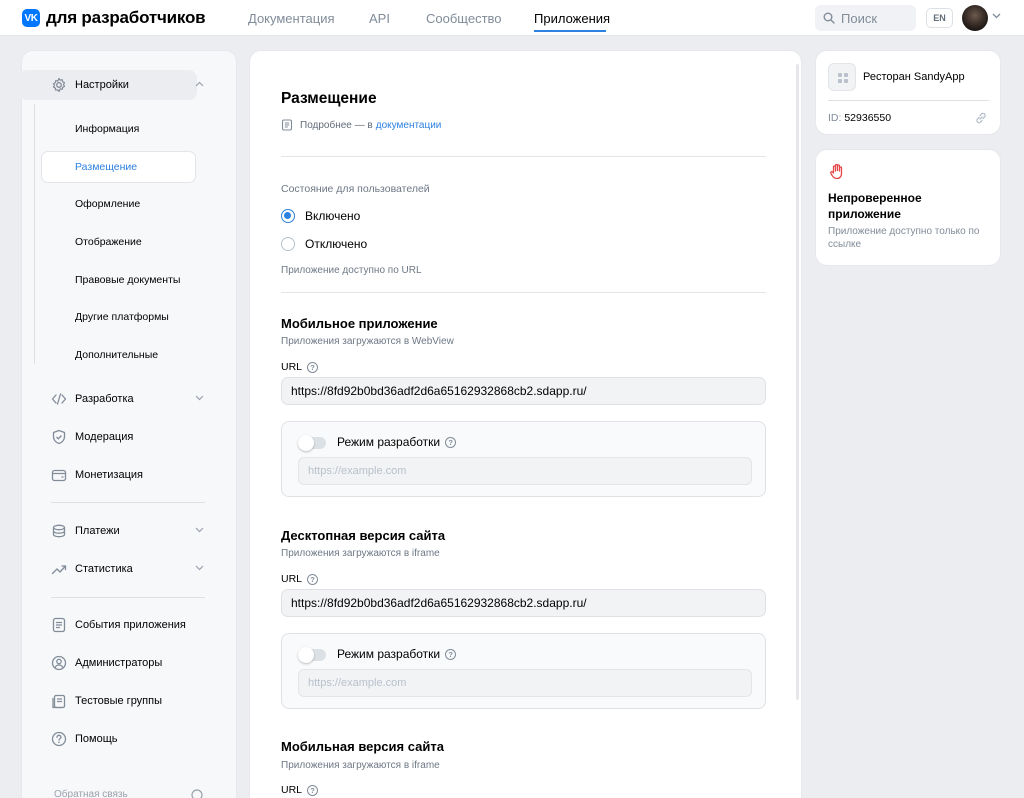 Image resolution: width=1024 pixels, height=798 pixels. What do you see at coordinates (59, 437) in the screenshot?
I see `shield-check-icon` at bounding box center [59, 437].